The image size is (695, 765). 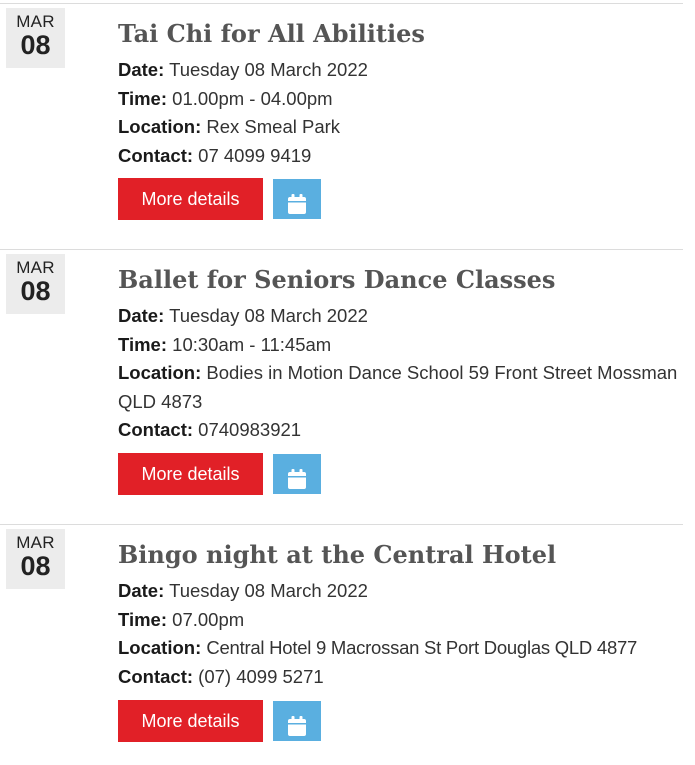 What do you see at coordinates (252, 344) in the screenshot?
I see `time-value: 10:30am - 11:45am` at bounding box center [252, 344].